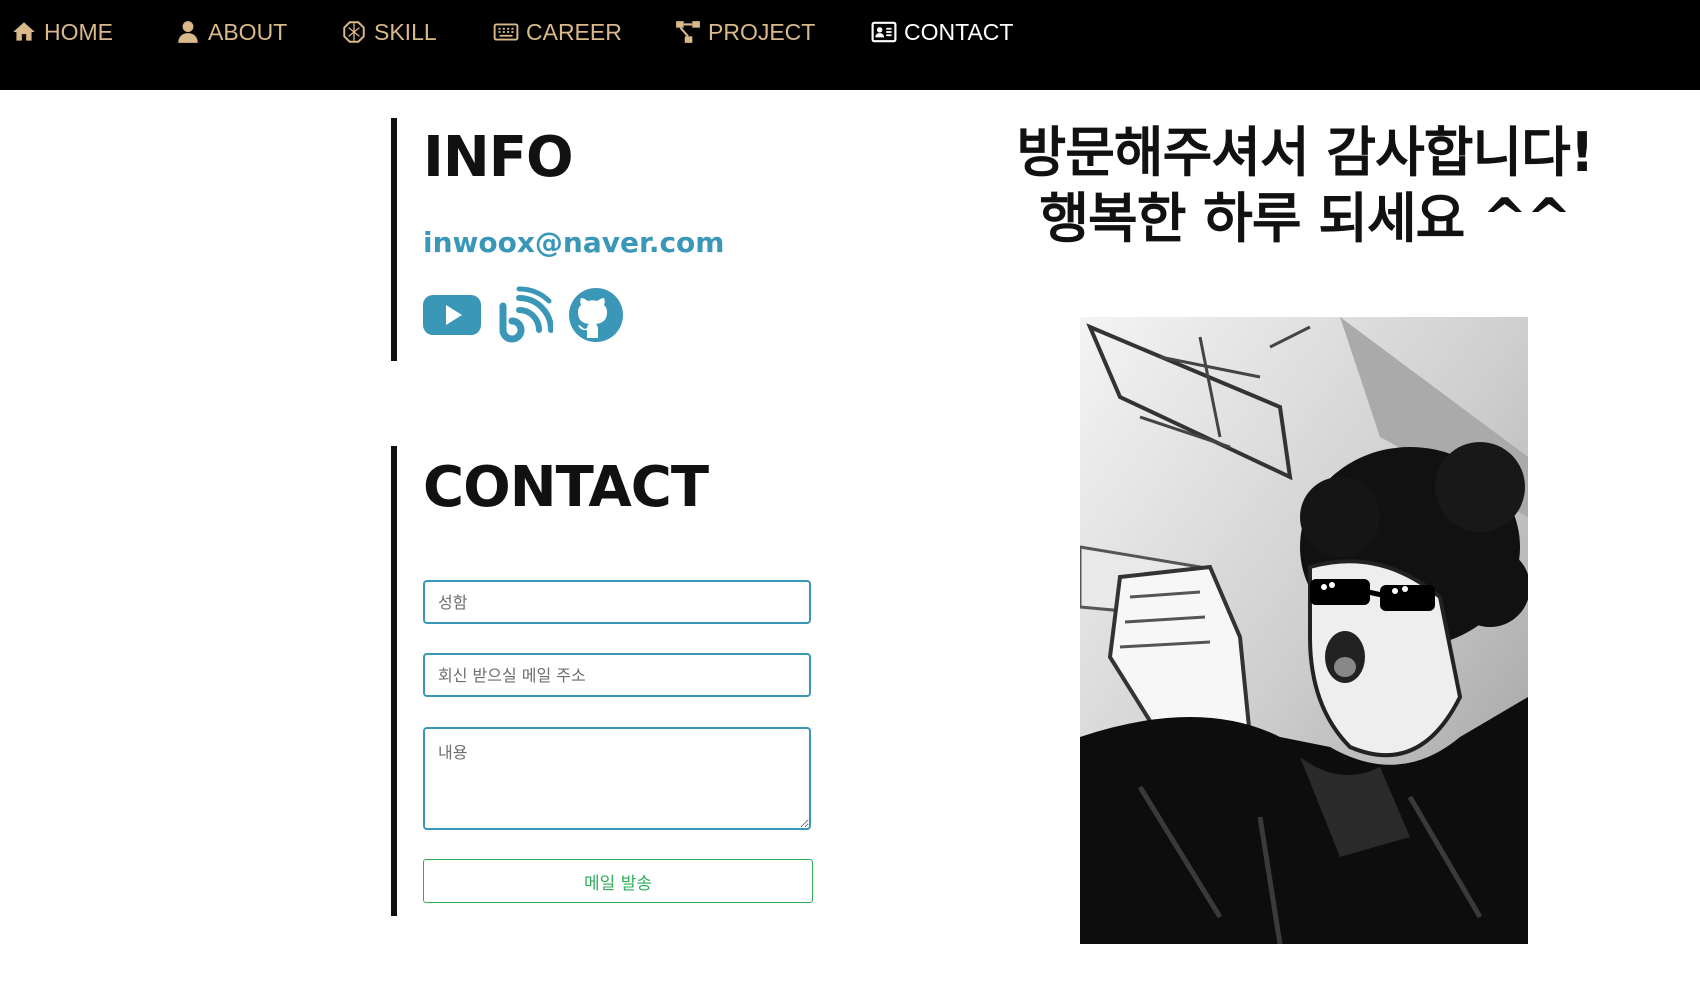 This screenshot has width=1700, height=1000. What do you see at coordinates (188, 32) in the screenshot?
I see `user-icon` at bounding box center [188, 32].